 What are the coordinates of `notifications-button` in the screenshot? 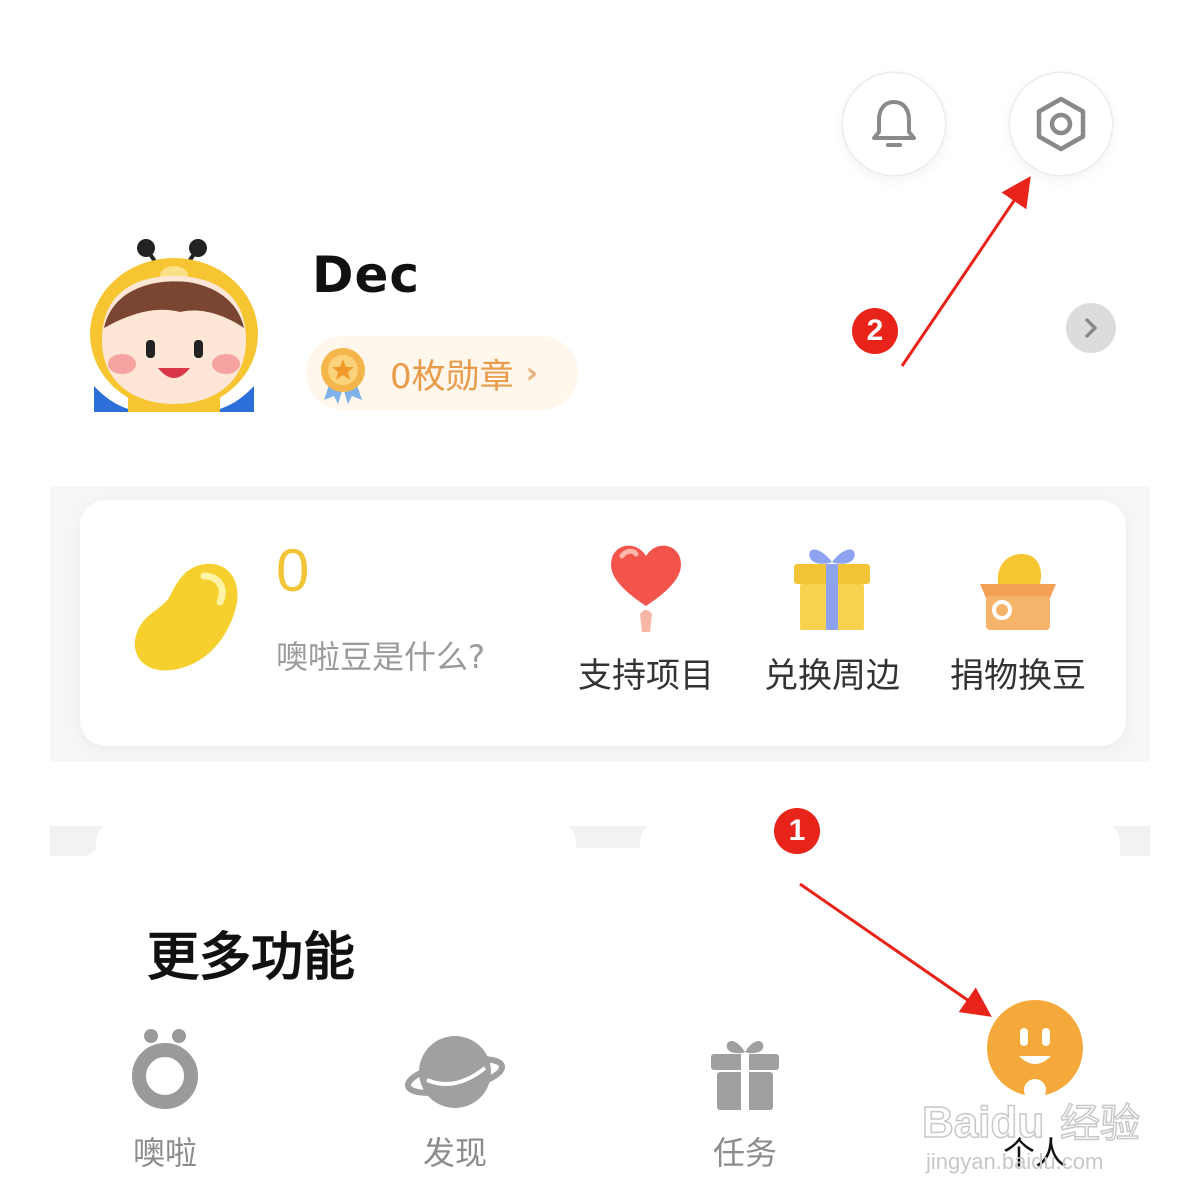 It's located at (894, 124).